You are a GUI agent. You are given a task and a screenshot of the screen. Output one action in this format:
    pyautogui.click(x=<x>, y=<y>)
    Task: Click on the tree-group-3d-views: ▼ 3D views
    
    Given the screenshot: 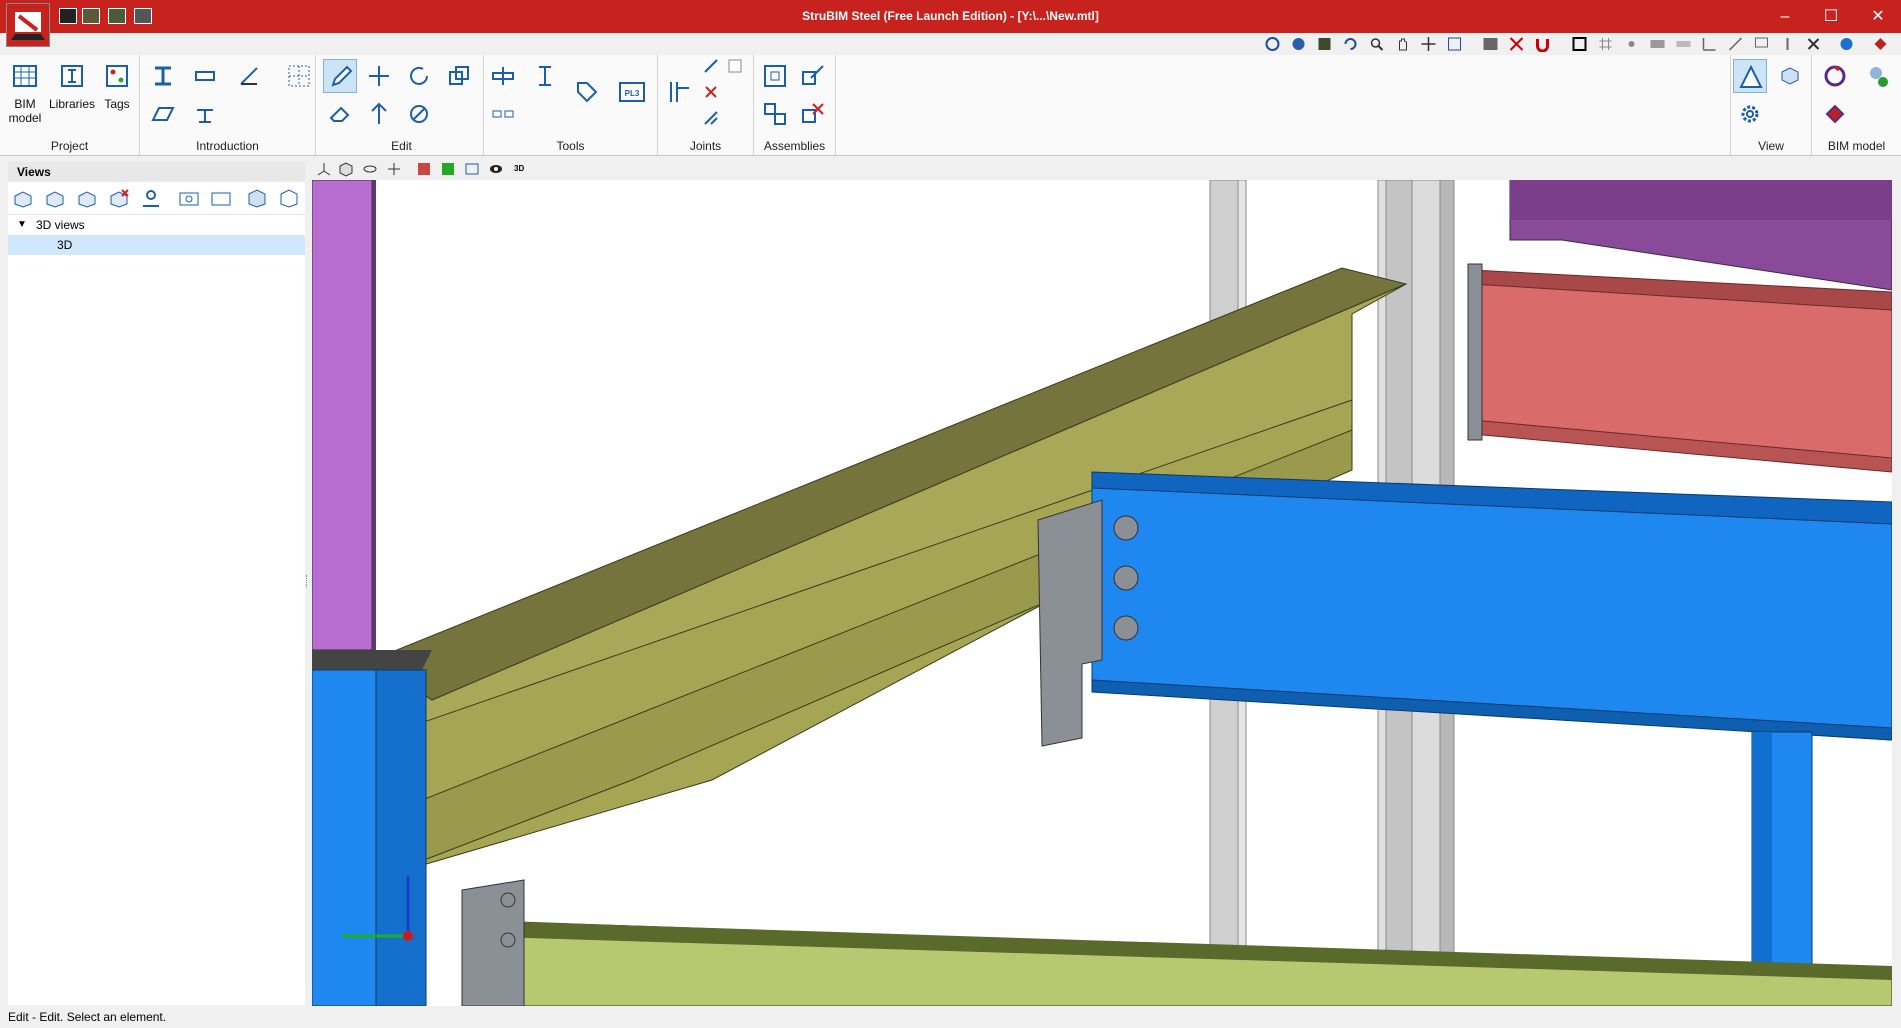 What is the action you would take?
    pyautogui.click(x=156, y=225)
    